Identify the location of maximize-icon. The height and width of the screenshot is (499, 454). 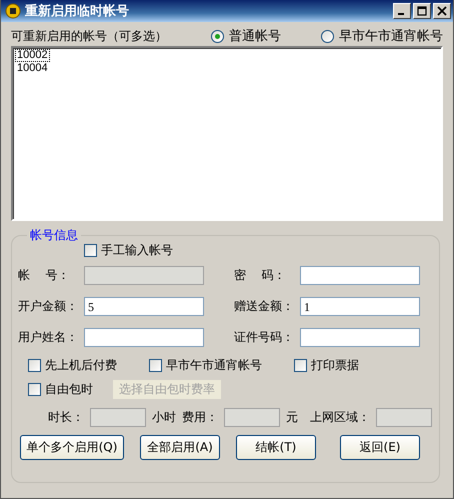
(422, 11).